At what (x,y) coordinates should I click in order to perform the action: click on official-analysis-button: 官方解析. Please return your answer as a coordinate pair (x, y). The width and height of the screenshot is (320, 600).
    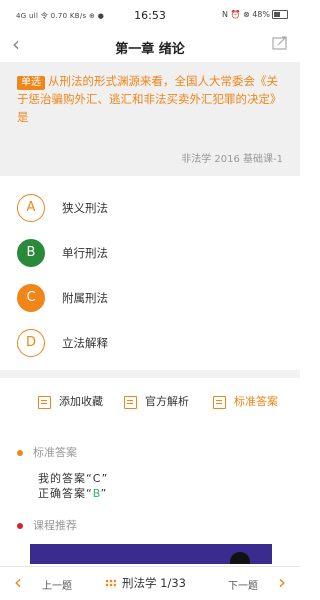
    Looking at the image, I should click on (156, 401).